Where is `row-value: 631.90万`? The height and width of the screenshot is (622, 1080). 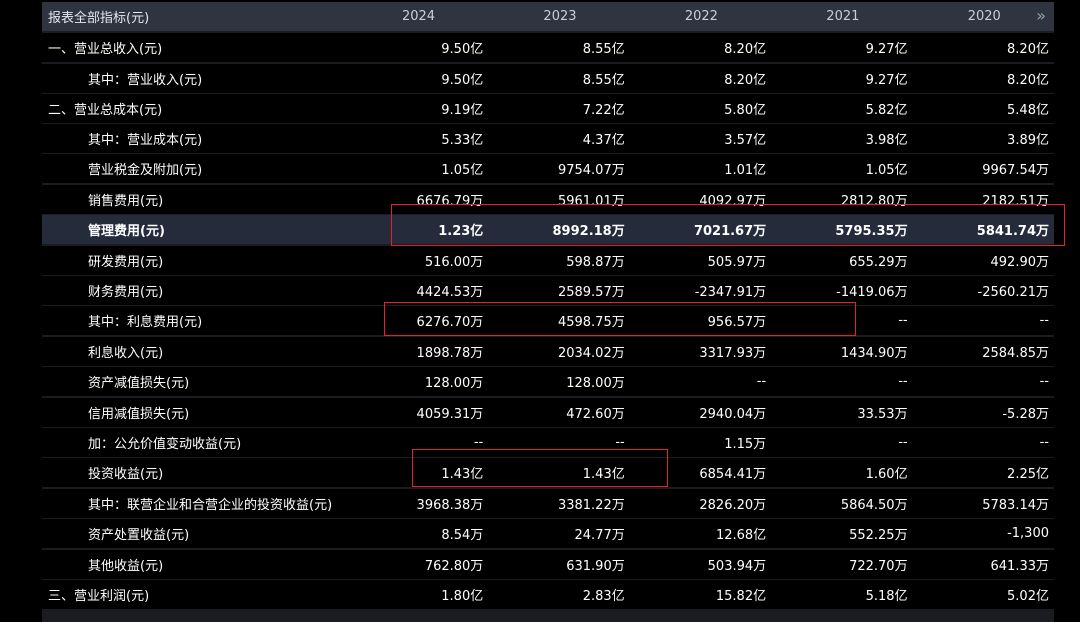
row-value: 631.90万 is located at coordinates (560, 564).